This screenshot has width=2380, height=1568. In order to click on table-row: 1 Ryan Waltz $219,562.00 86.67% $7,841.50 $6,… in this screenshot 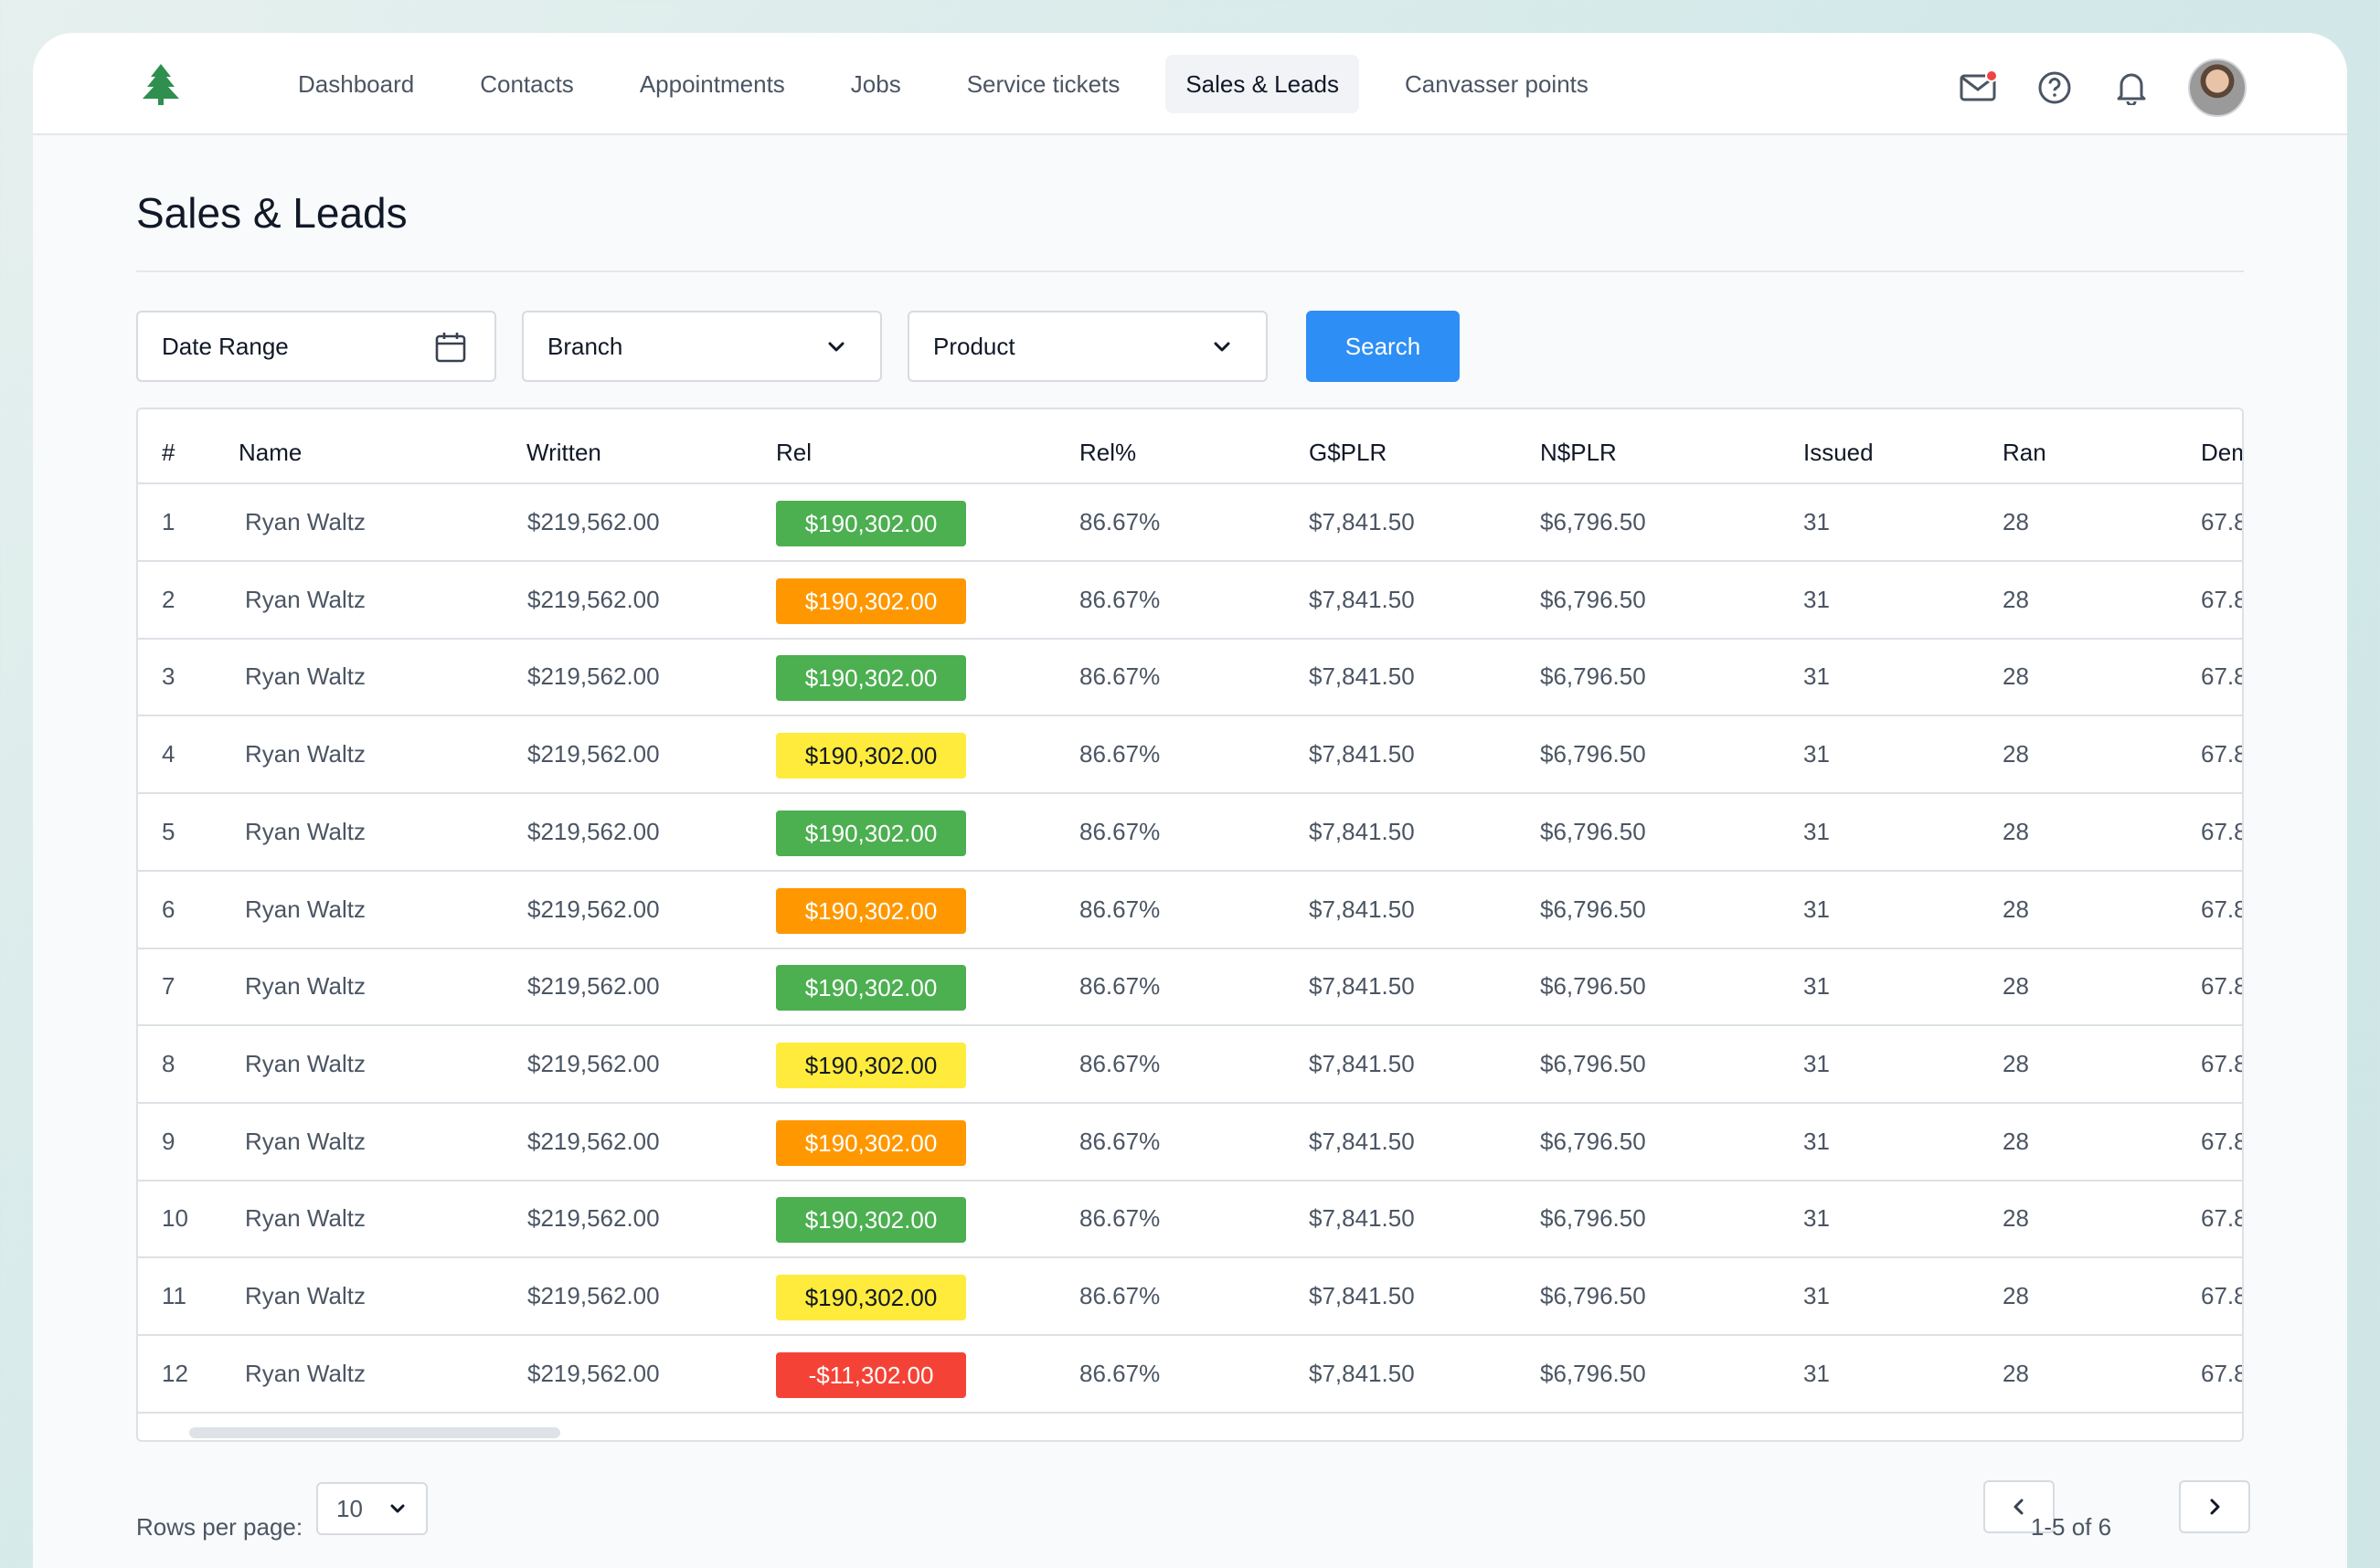, I will do `click(1190, 523)`.